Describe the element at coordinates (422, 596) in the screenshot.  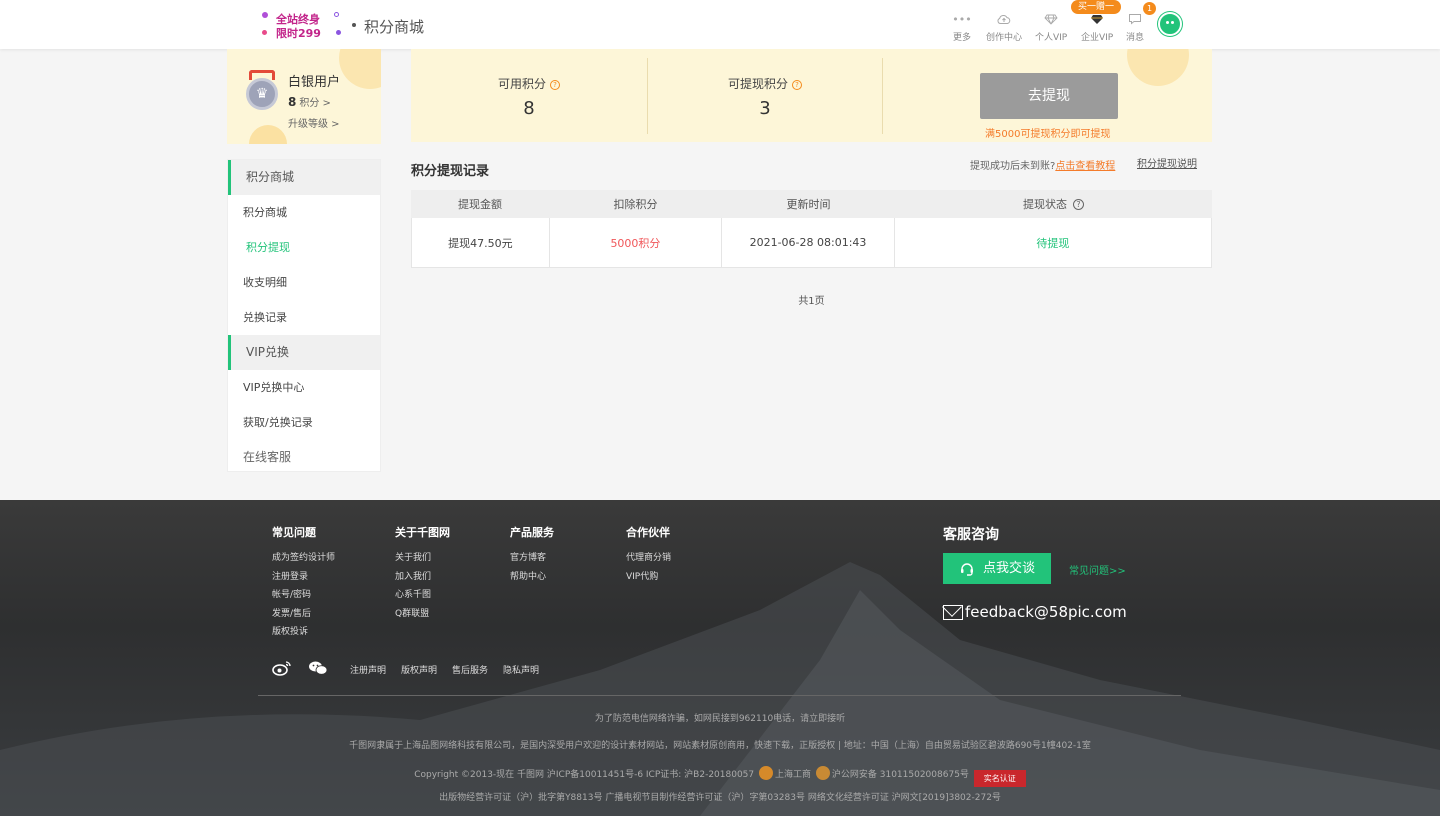
I see `footer-link: 心系千图` at that location.